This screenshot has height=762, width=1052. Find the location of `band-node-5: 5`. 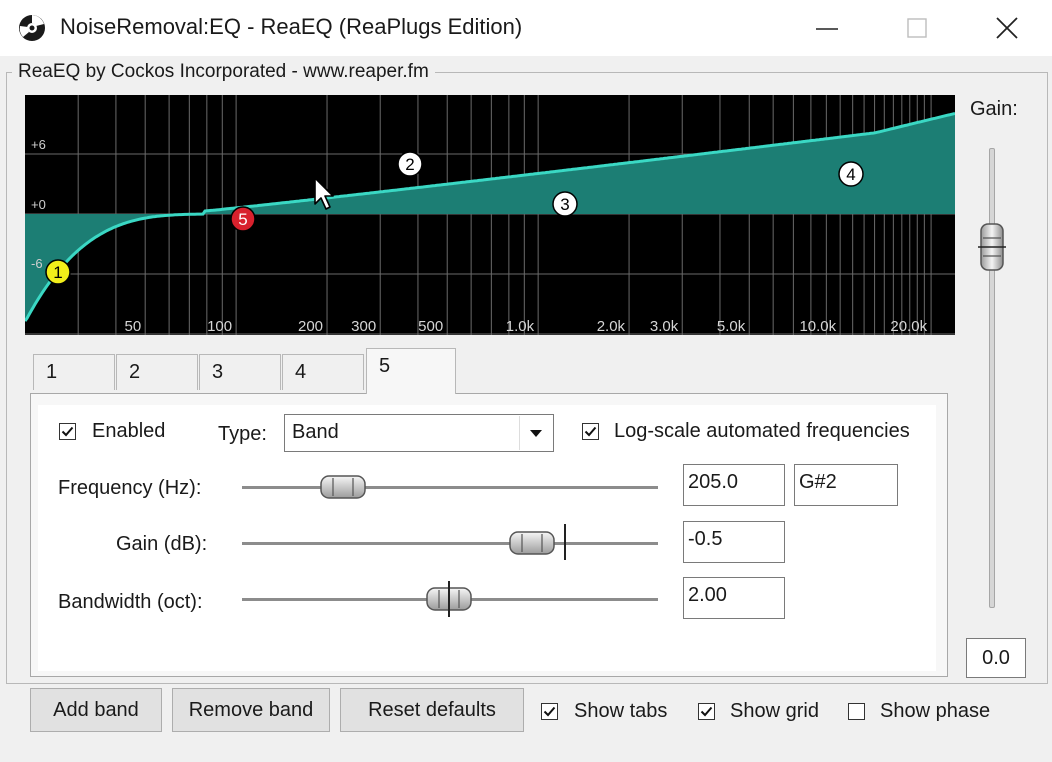

band-node-5: 5 is located at coordinates (243, 219).